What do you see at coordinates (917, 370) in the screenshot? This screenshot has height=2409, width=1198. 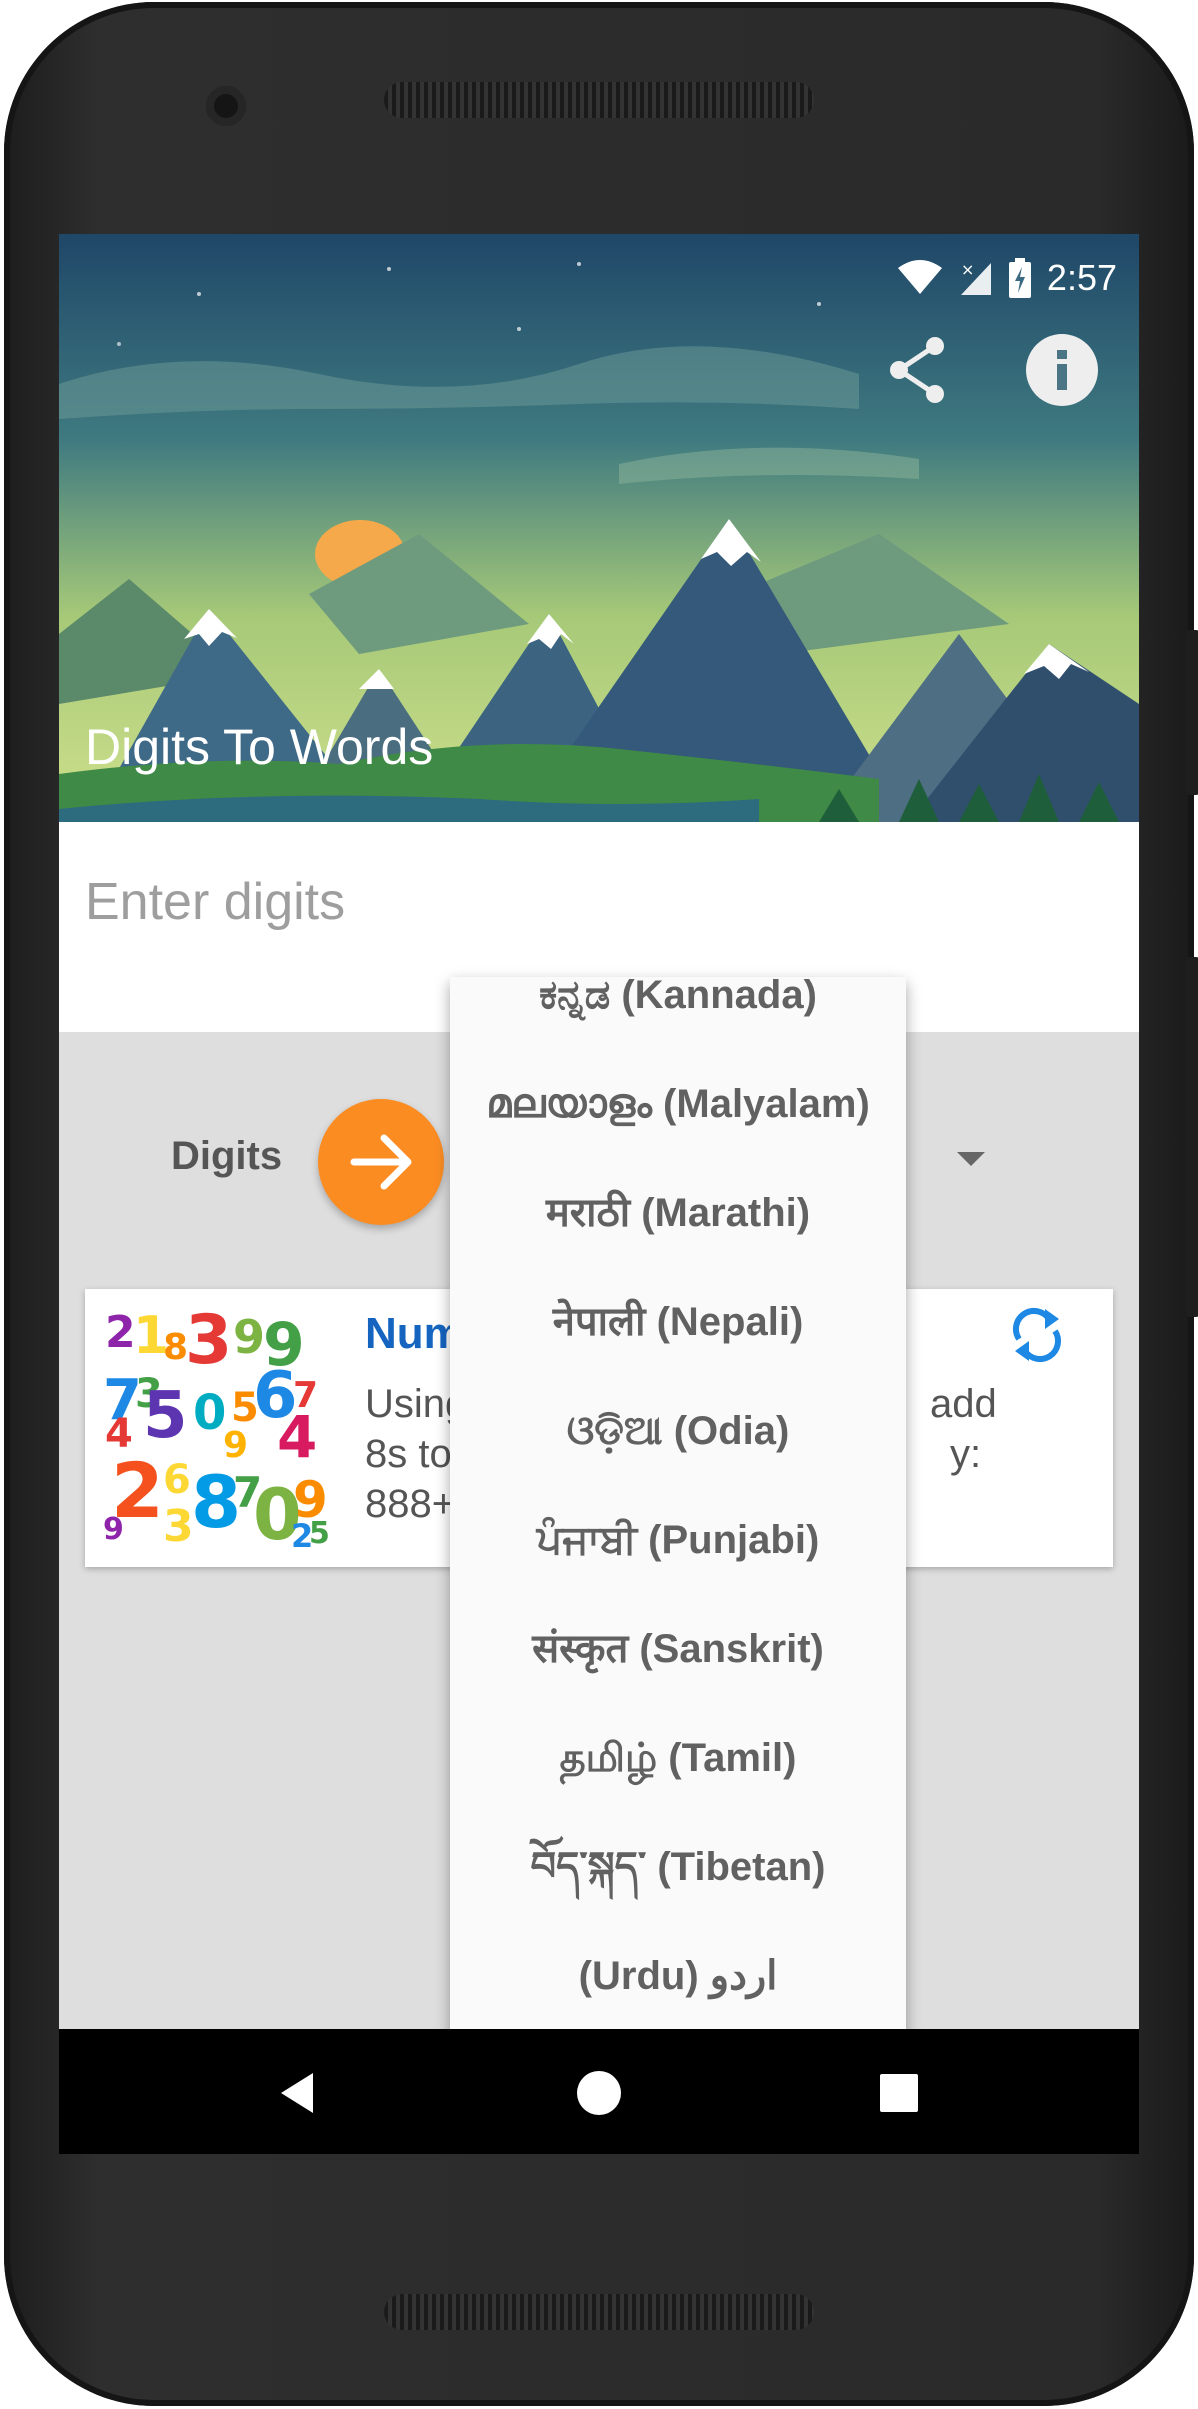 I see `share-icon` at bounding box center [917, 370].